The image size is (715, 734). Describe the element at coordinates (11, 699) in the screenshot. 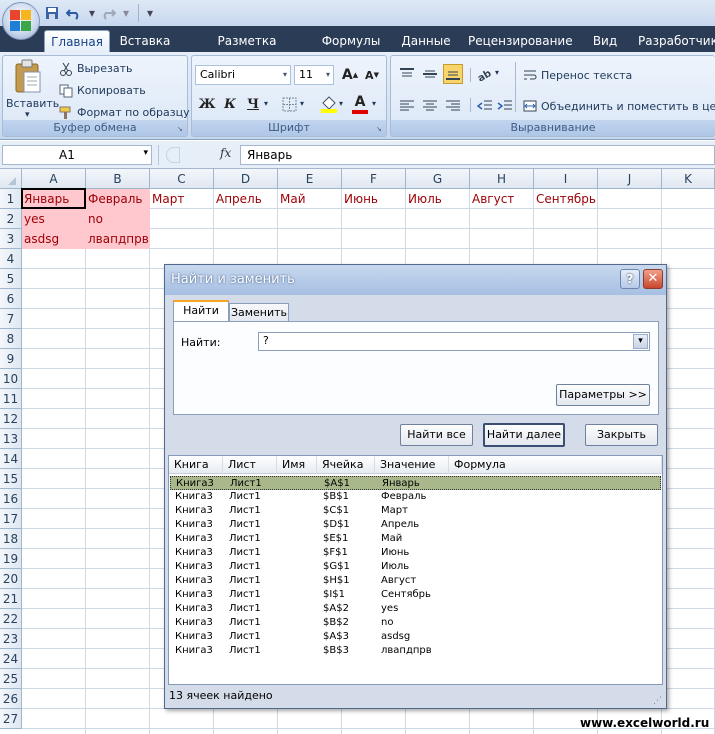

I see `row-header-26: 26` at that location.